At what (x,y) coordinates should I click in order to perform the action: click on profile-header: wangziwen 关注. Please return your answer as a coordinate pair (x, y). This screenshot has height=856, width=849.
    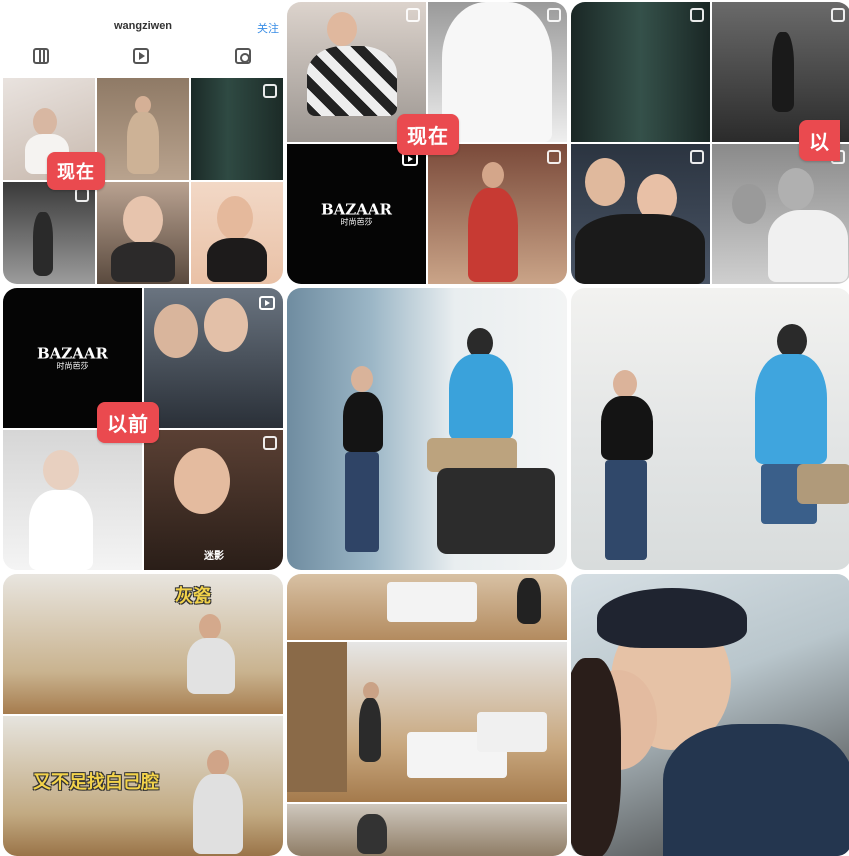
    Looking at the image, I should click on (143, 40).